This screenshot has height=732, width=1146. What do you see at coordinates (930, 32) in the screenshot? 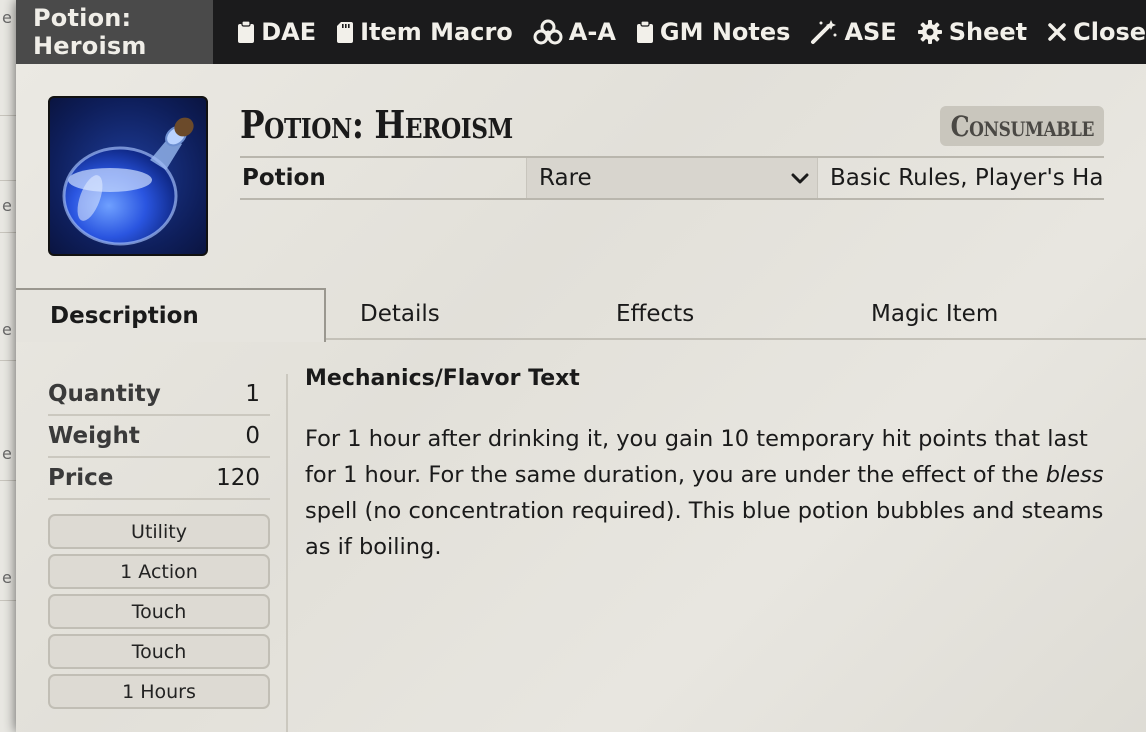
I see `gear-icon` at bounding box center [930, 32].